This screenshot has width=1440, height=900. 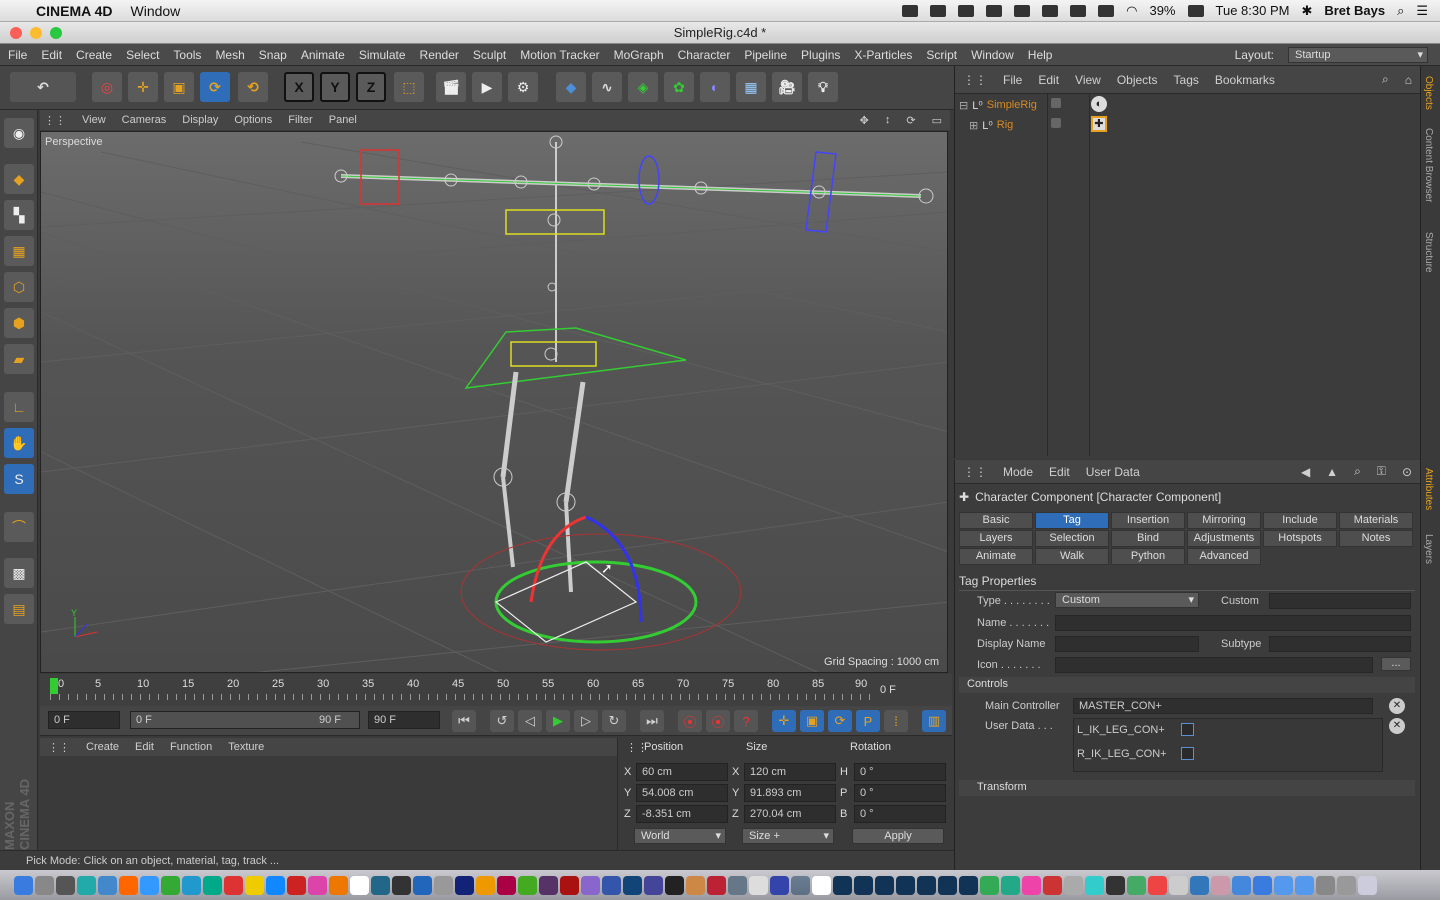 What do you see at coordinates (1245, 80) in the screenshot?
I see `objects-menu-bookmarks: Bookmarks` at bounding box center [1245, 80].